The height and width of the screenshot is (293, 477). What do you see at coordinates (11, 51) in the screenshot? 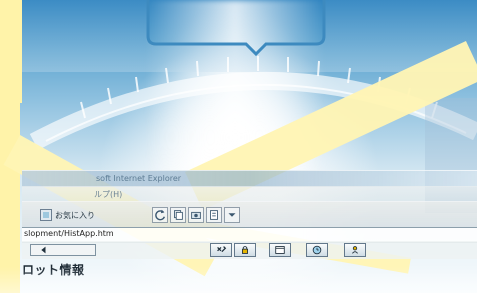
I see `top-yellow-panel` at bounding box center [11, 51].